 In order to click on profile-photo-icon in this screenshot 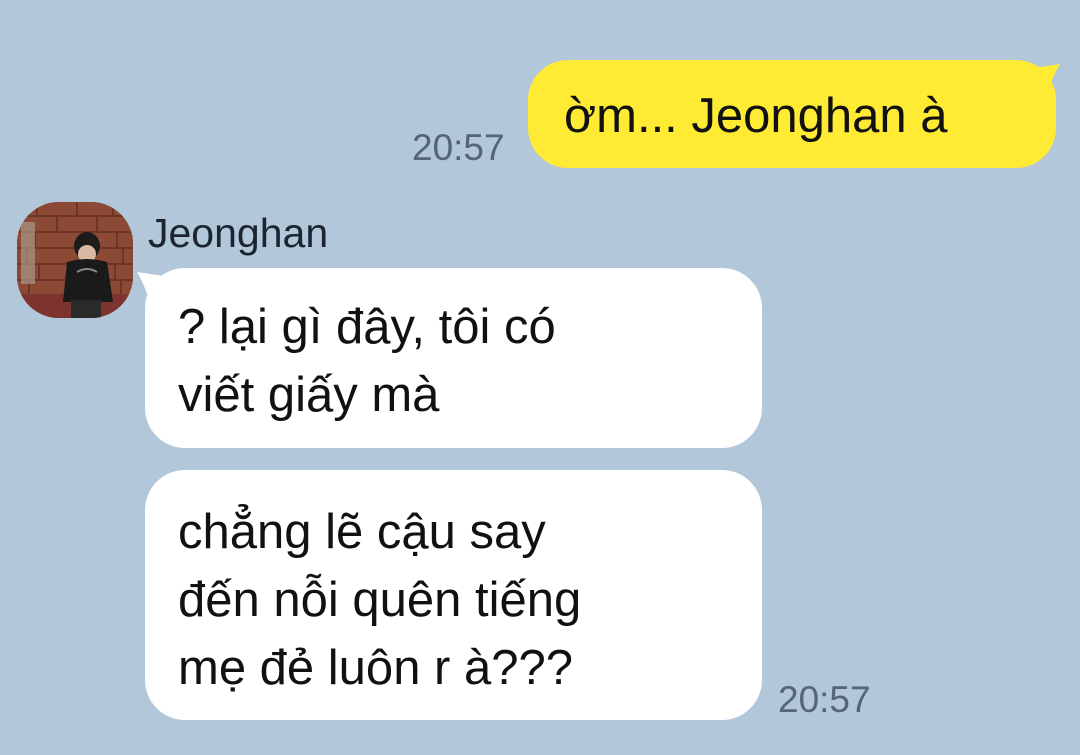, I will do `click(75, 260)`.